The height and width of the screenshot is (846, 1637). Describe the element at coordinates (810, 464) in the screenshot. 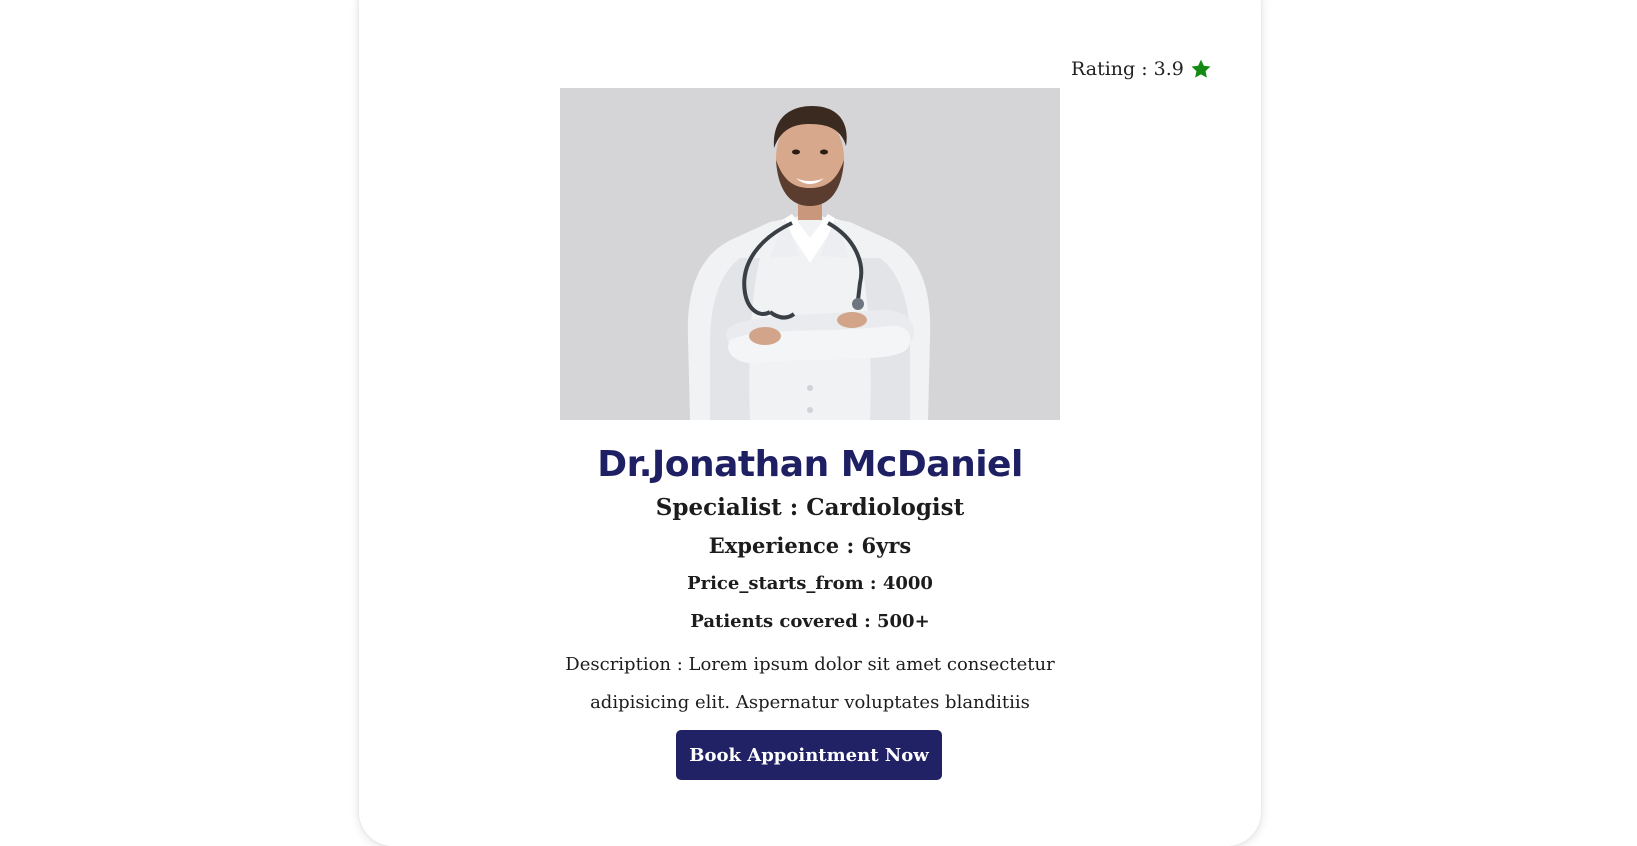

I see `doctor-name: Dr.Jonathan McDaniel` at that location.